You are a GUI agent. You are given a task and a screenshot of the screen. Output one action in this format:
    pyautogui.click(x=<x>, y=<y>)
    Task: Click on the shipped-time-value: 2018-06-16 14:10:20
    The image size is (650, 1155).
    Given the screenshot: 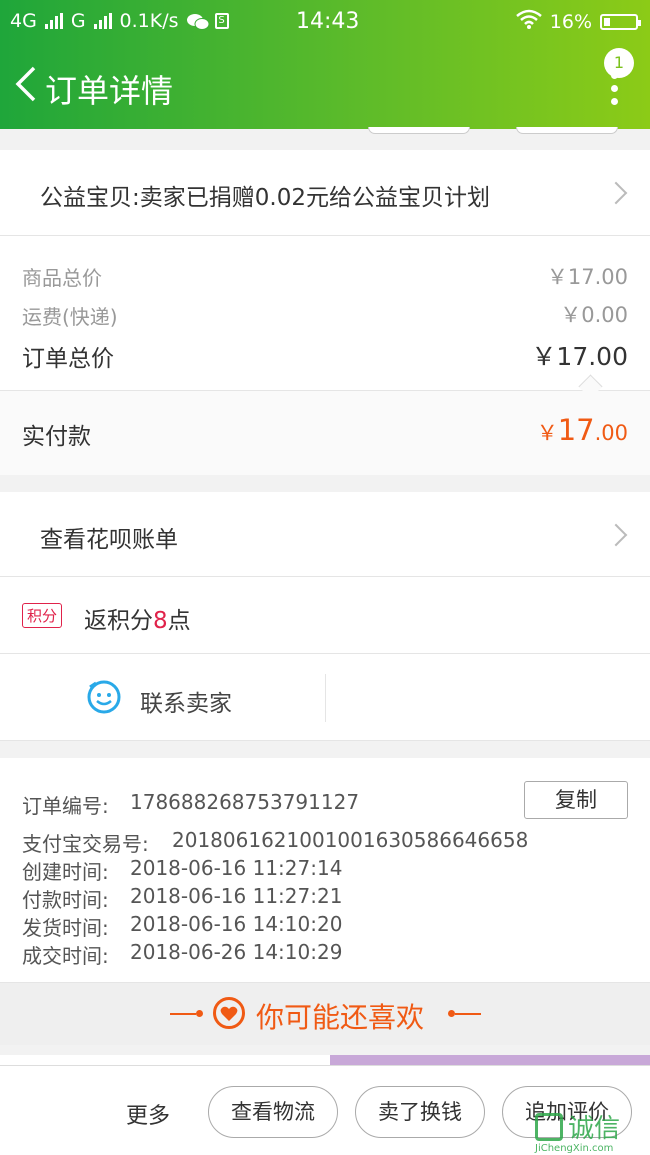 What is the action you would take?
    pyautogui.click(x=236, y=924)
    